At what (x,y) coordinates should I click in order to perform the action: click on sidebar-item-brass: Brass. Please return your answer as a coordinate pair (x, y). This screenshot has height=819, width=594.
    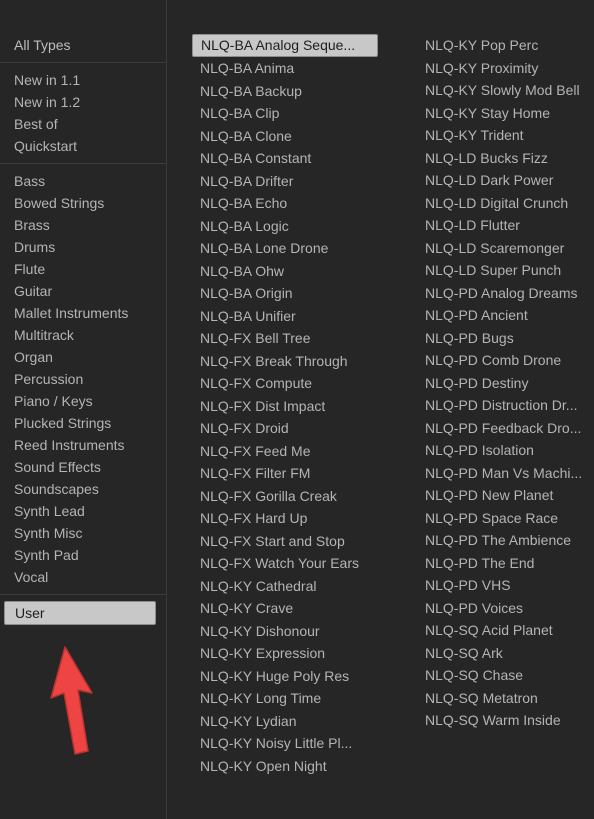
    Looking at the image, I should click on (83, 225).